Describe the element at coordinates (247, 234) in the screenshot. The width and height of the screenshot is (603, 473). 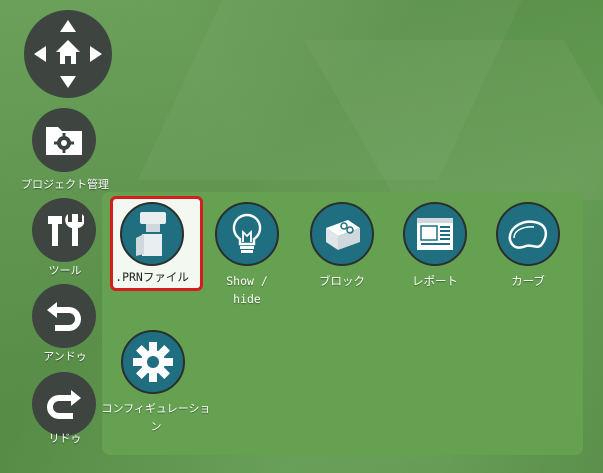
I see `lightbulb-icon` at that location.